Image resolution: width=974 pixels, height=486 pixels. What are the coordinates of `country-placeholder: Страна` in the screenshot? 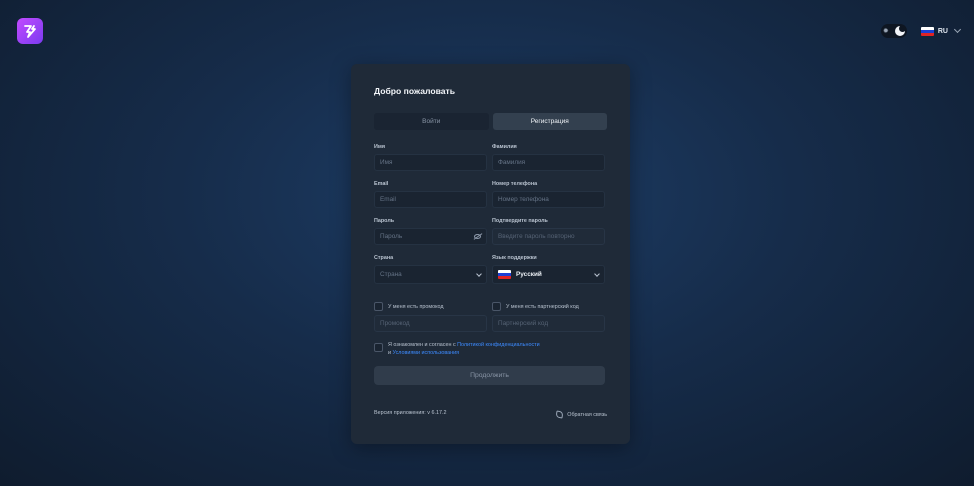 It's located at (391, 274).